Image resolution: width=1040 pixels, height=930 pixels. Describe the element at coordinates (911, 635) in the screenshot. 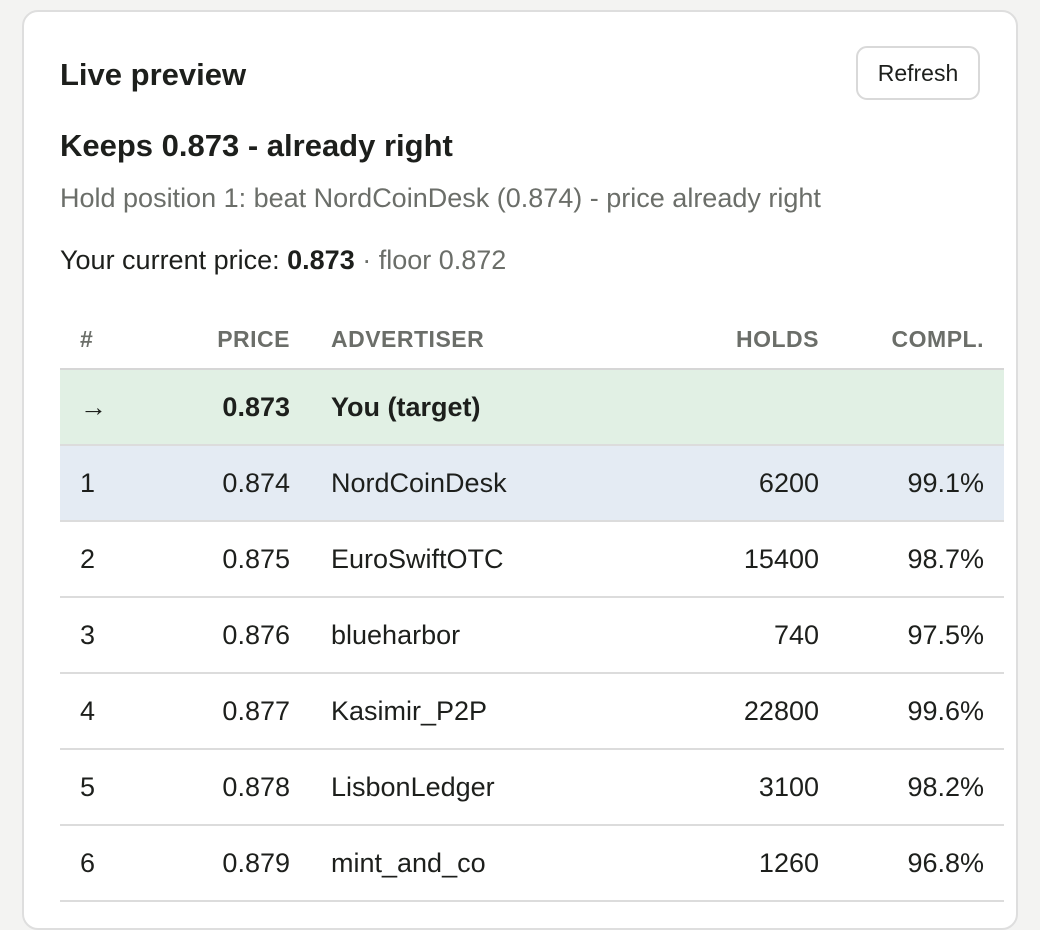

I see `row-completion: 97.5%` at that location.